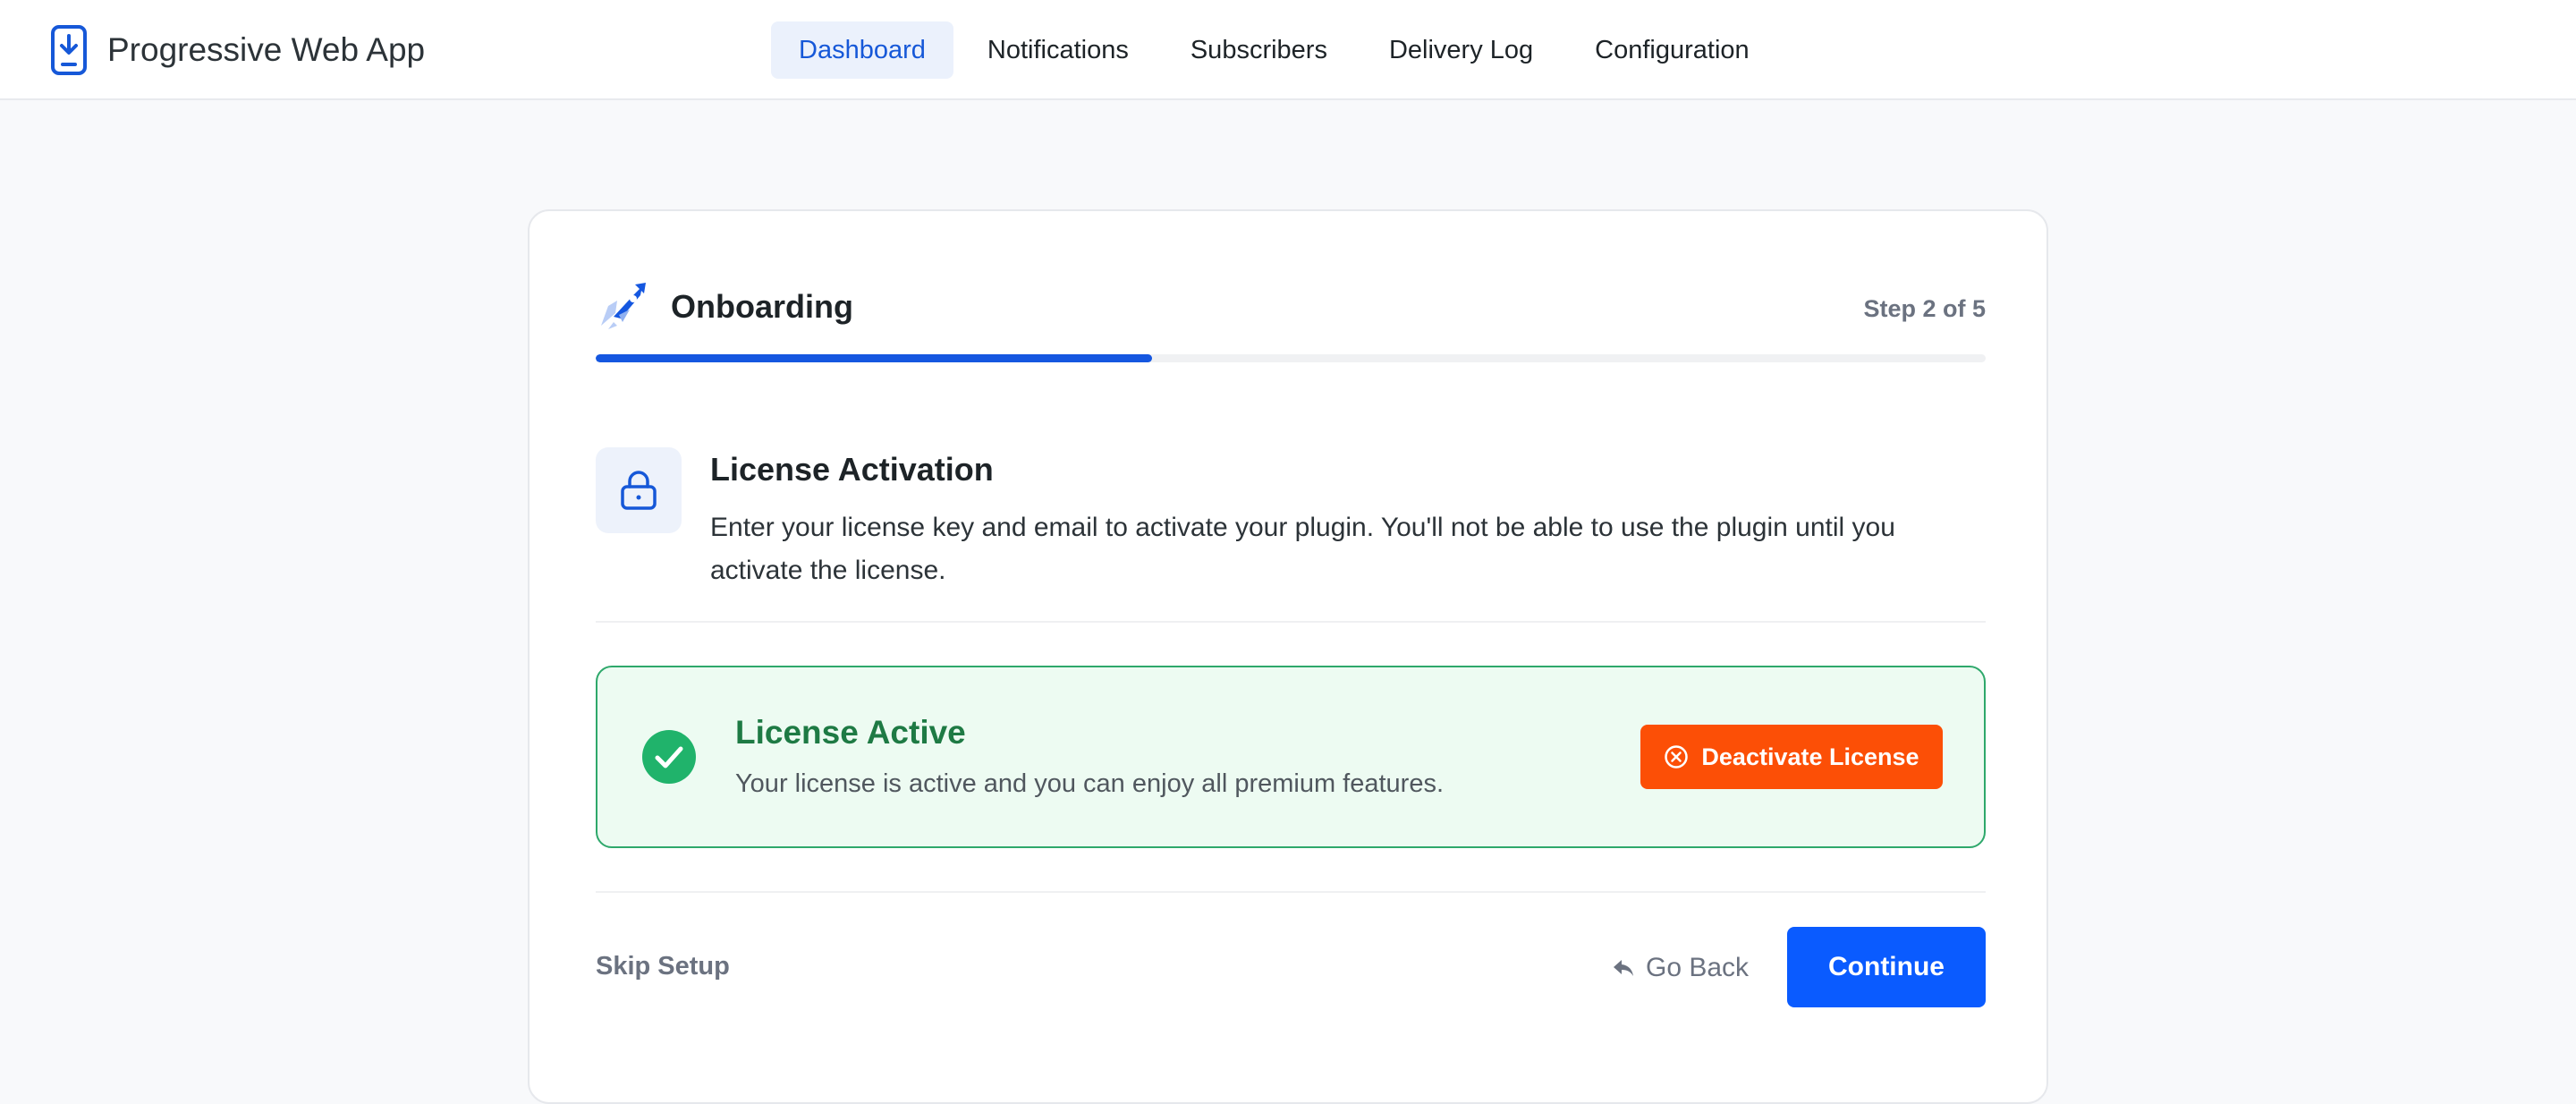 This screenshot has height=1104, width=2576. What do you see at coordinates (1623, 968) in the screenshot?
I see `reply-arrow-icon` at bounding box center [1623, 968].